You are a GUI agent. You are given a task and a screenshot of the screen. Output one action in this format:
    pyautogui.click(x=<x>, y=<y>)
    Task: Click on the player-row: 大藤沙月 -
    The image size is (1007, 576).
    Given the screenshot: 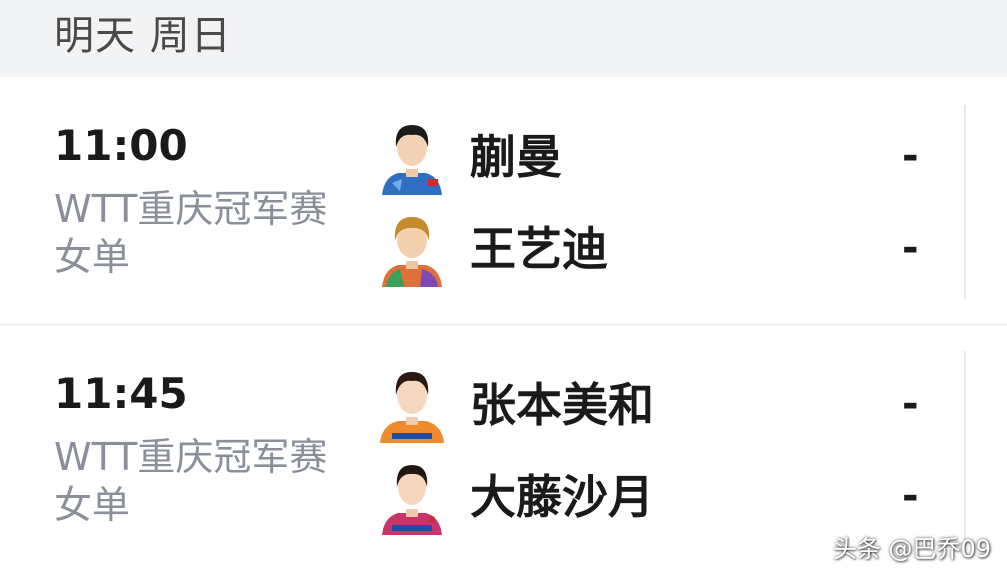 What is the action you would take?
    pyautogui.click(x=668, y=497)
    